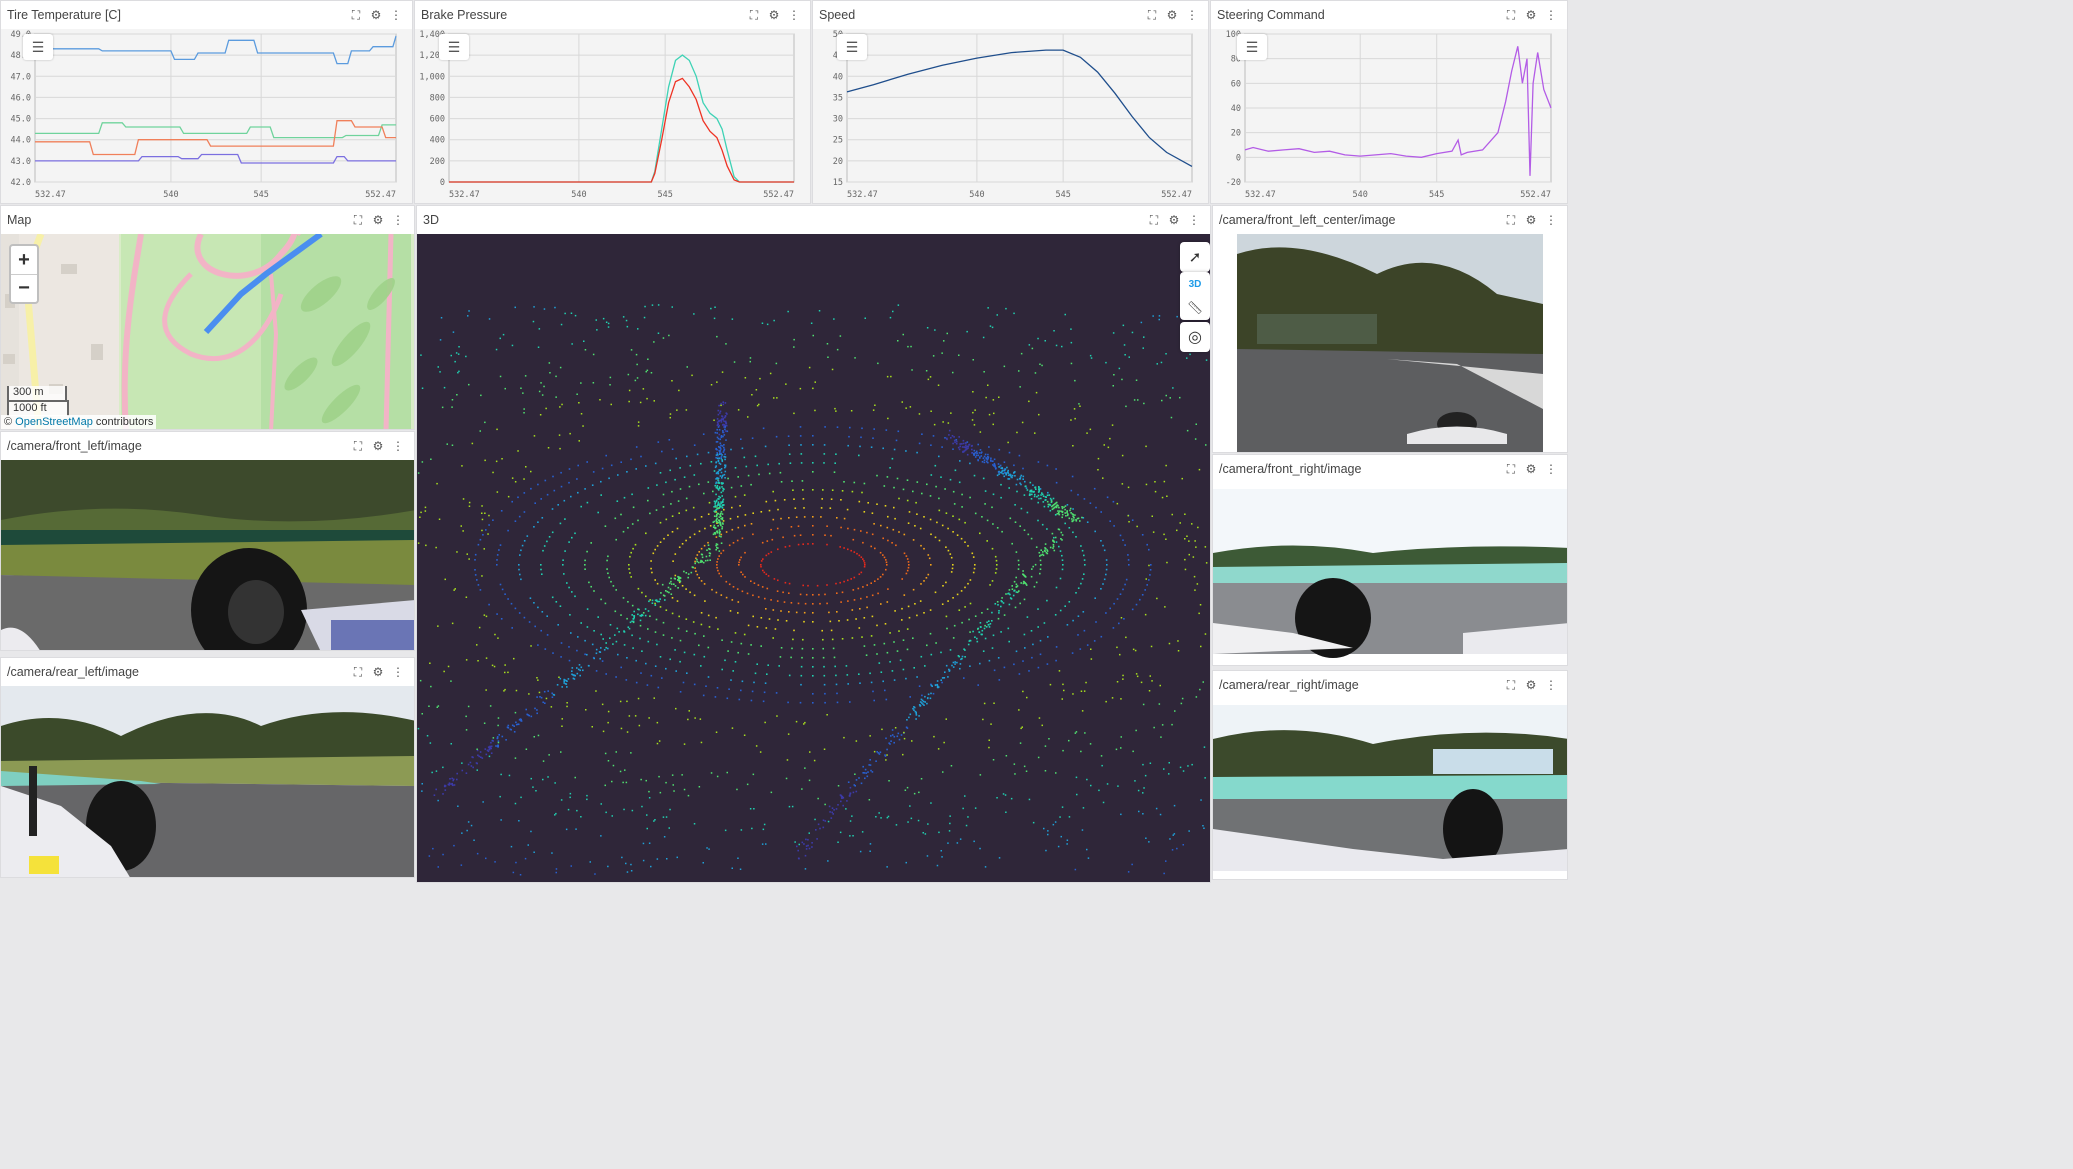 Image resolution: width=2073 pixels, height=1169 pixels. Describe the element at coordinates (1195, 257) in the screenshot. I see `select-arrow-icon: ➚` at that location.